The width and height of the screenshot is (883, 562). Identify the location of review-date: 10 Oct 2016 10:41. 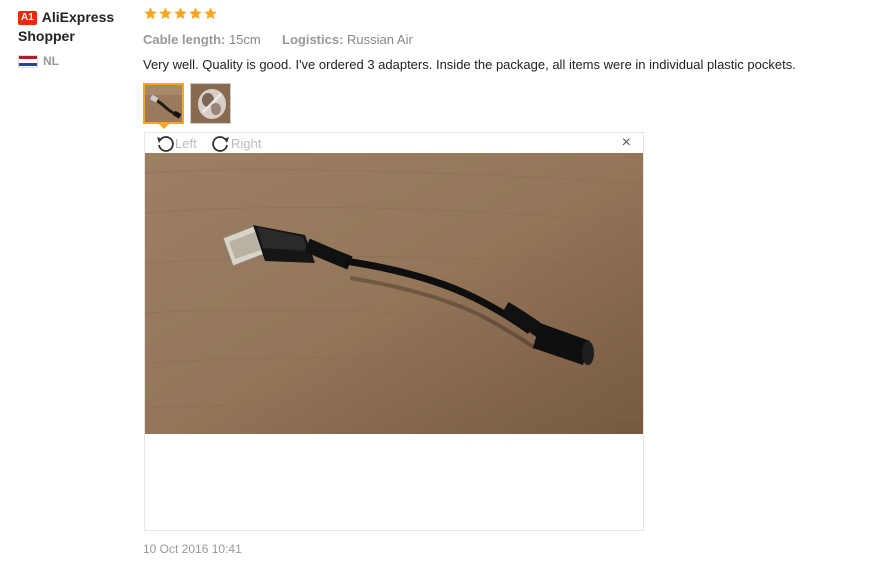
(192, 549).